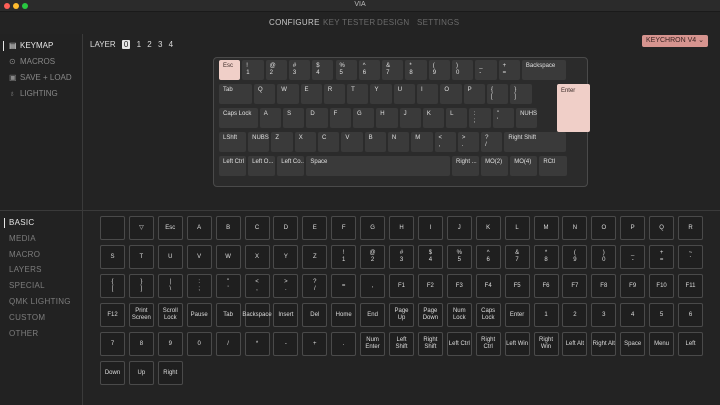 The width and height of the screenshot is (720, 405). What do you see at coordinates (171, 44) in the screenshot?
I see `layer-4: 4` at bounding box center [171, 44].